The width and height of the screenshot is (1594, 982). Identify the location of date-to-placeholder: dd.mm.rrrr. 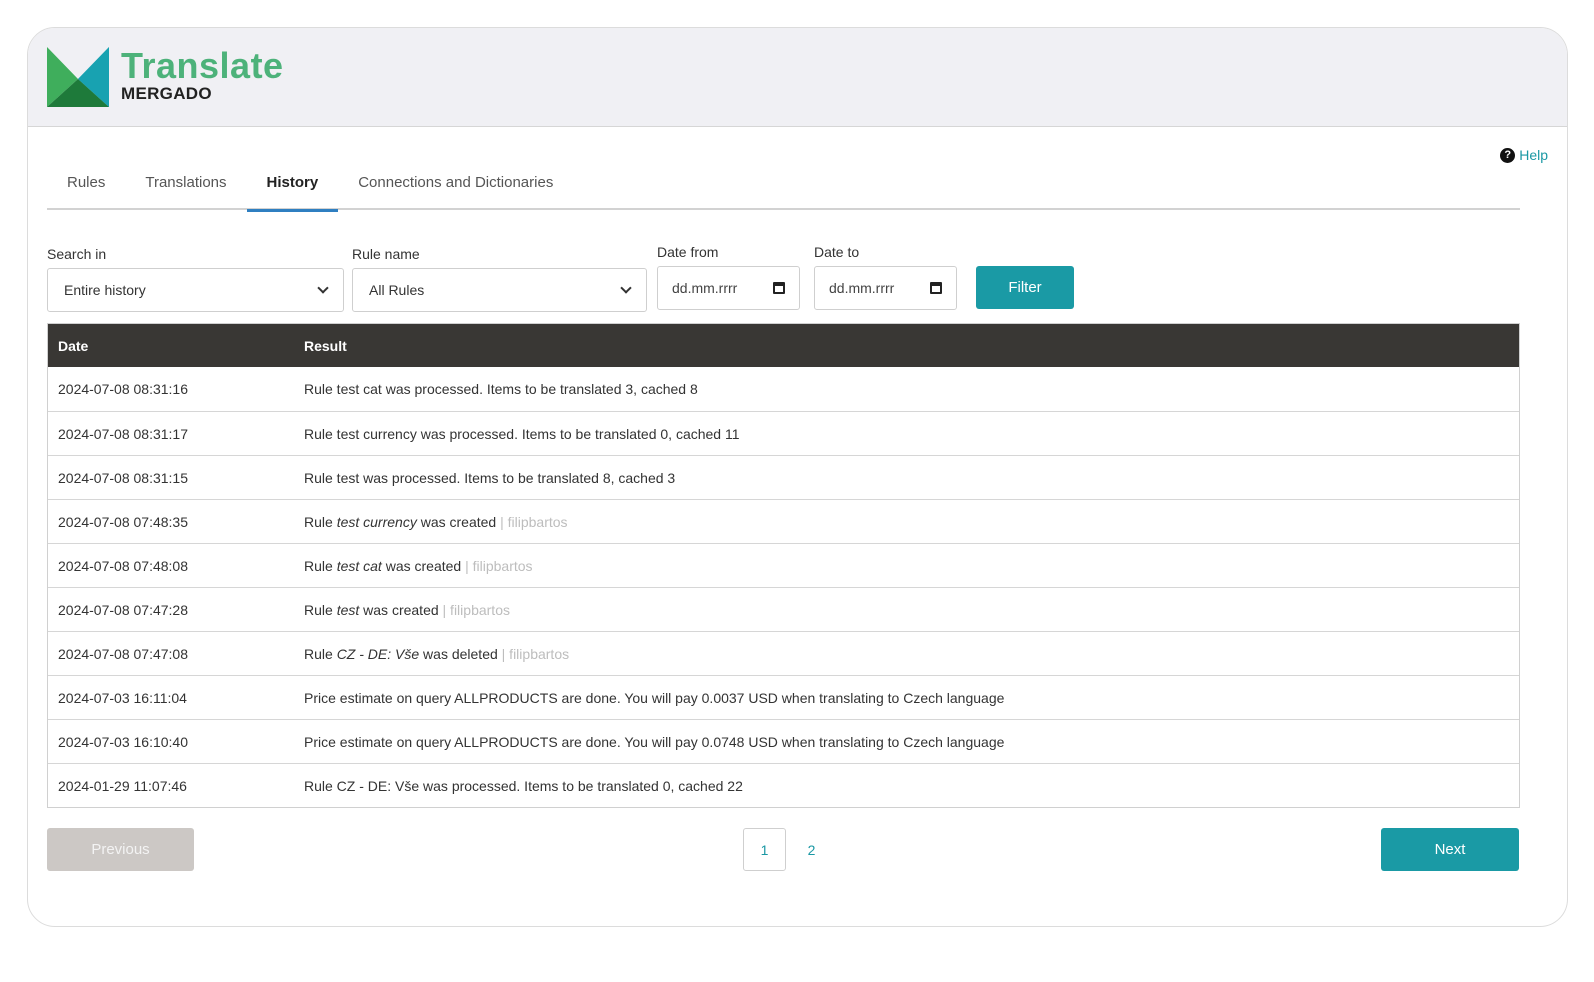
(862, 288).